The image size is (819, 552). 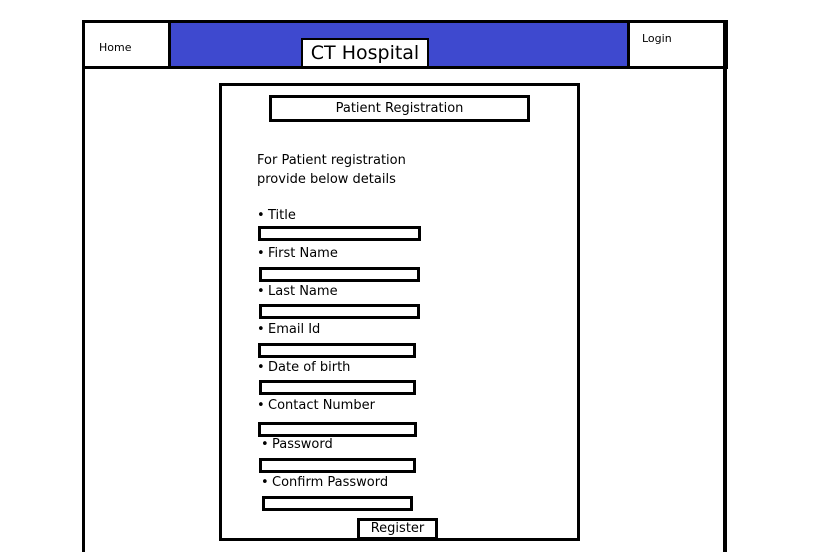 I want to click on home-link: Home, so click(x=115, y=47).